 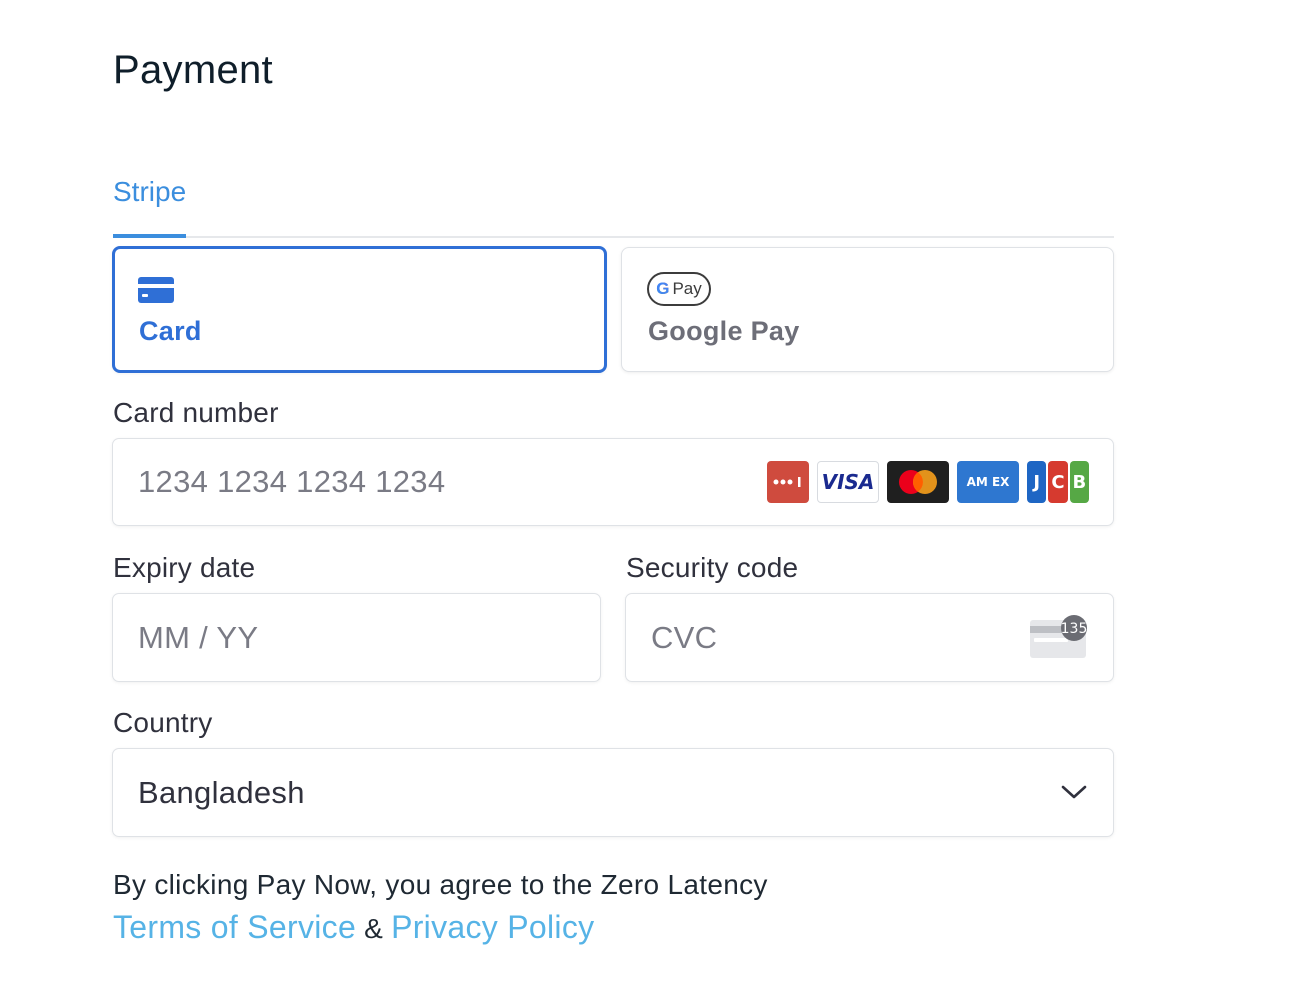 What do you see at coordinates (724, 331) in the screenshot?
I see `payment-method-google-pay-label: Google Pay` at bounding box center [724, 331].